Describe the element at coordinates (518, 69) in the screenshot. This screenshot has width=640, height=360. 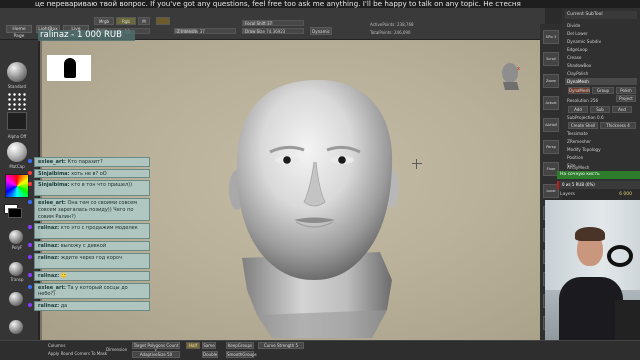
I see `svg-text: x` at that location.